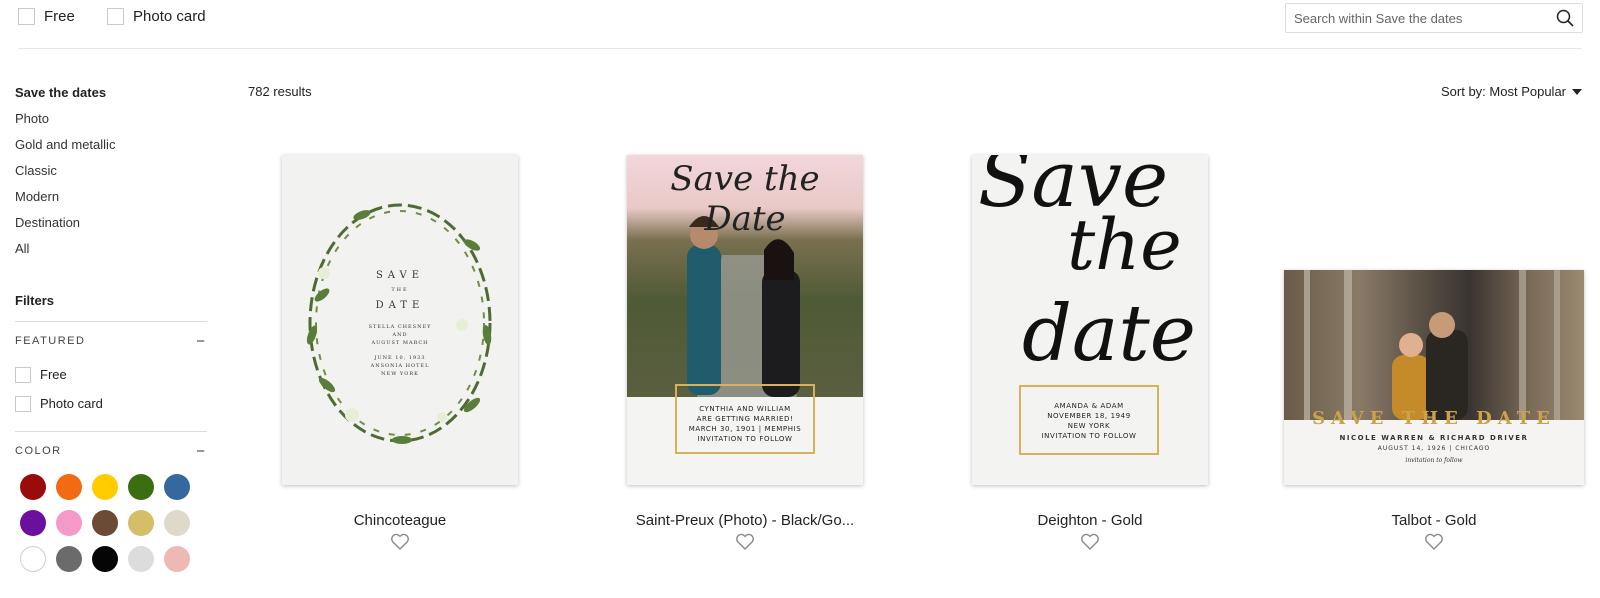 This screenshot has height=598, width=1600. What do you see at coordinates (23, 374) in the screenshot?
I see `featured-free-checkbox` at bounding box center [23, 374].